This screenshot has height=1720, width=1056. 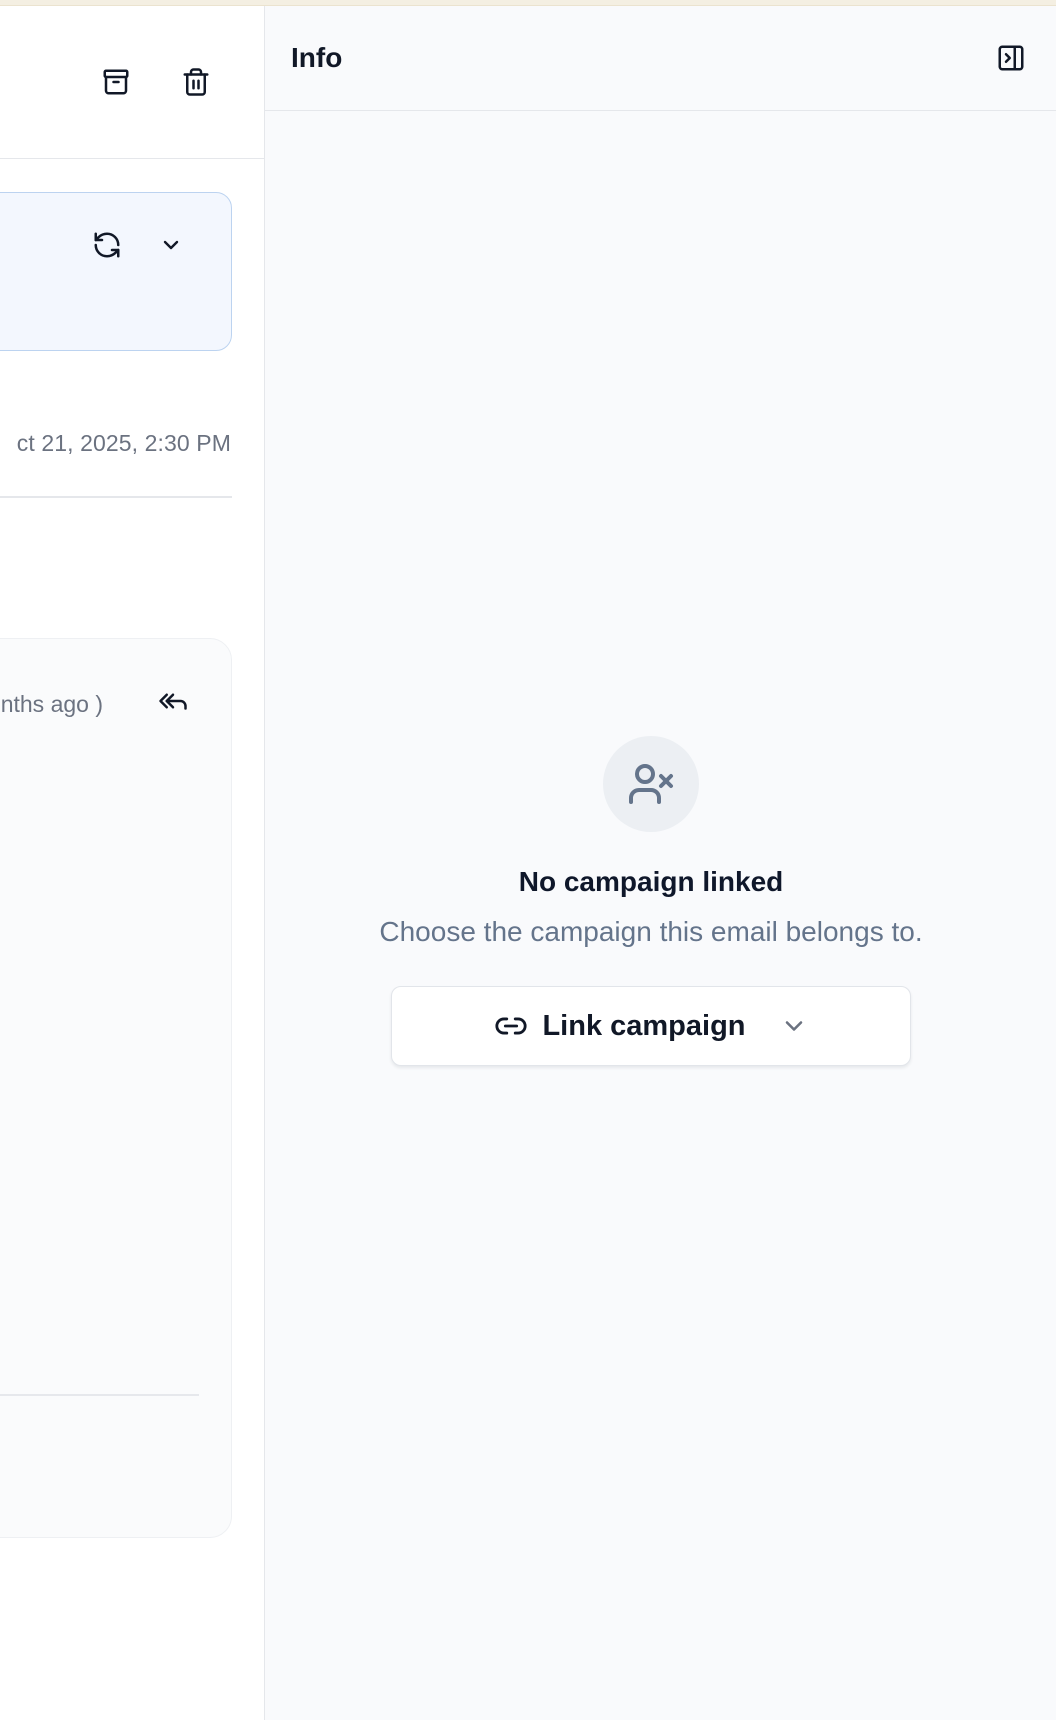 I want to click on message-card: nonths ago ), so click(x=116, y=1088).